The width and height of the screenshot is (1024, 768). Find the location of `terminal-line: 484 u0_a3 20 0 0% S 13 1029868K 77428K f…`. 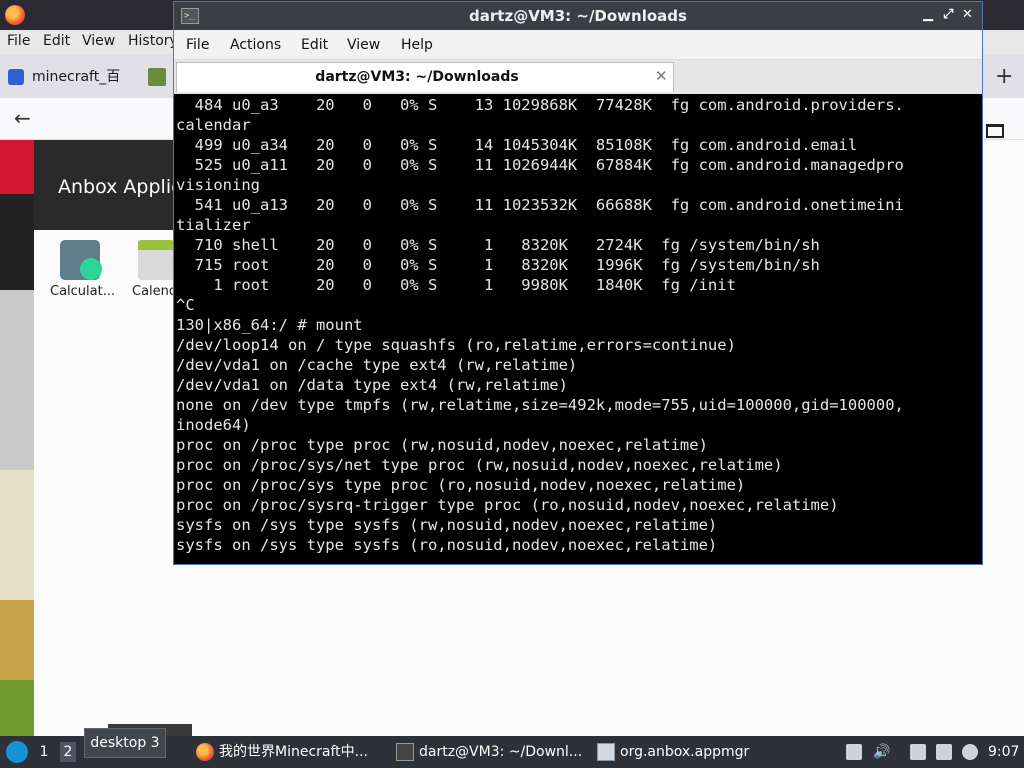

terminal-line: 484 u0_a3 20 0 0% S 13 1029868K 77428K f… is located at coordinates (540, 105).